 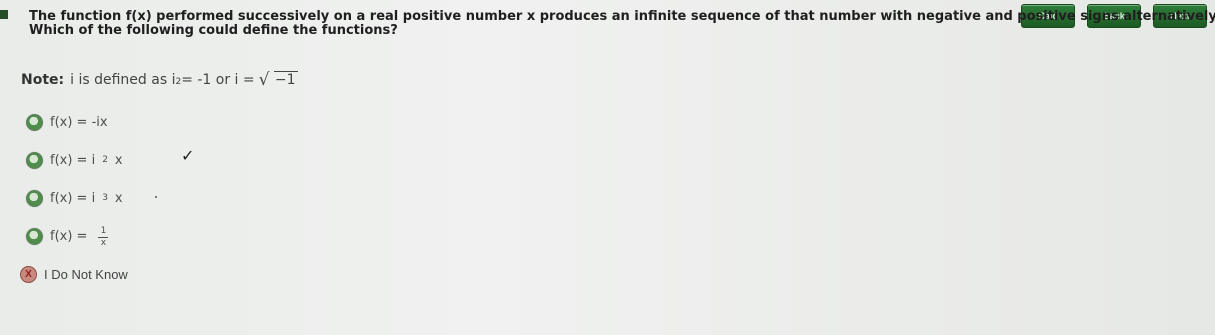 I want to click on dont-know-x-icon: X, so click(x=28, y=274).